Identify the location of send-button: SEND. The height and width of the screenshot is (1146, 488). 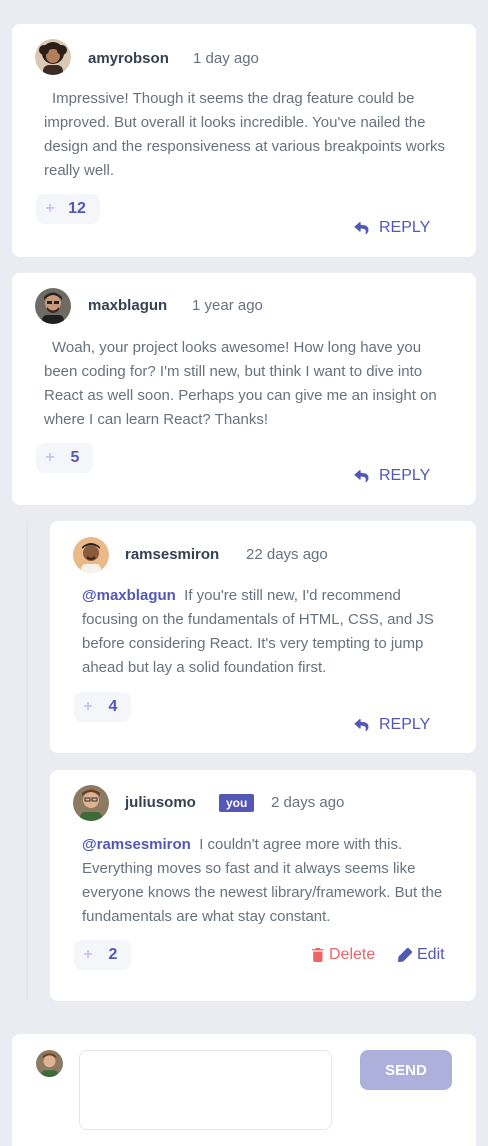
(406, 1070).